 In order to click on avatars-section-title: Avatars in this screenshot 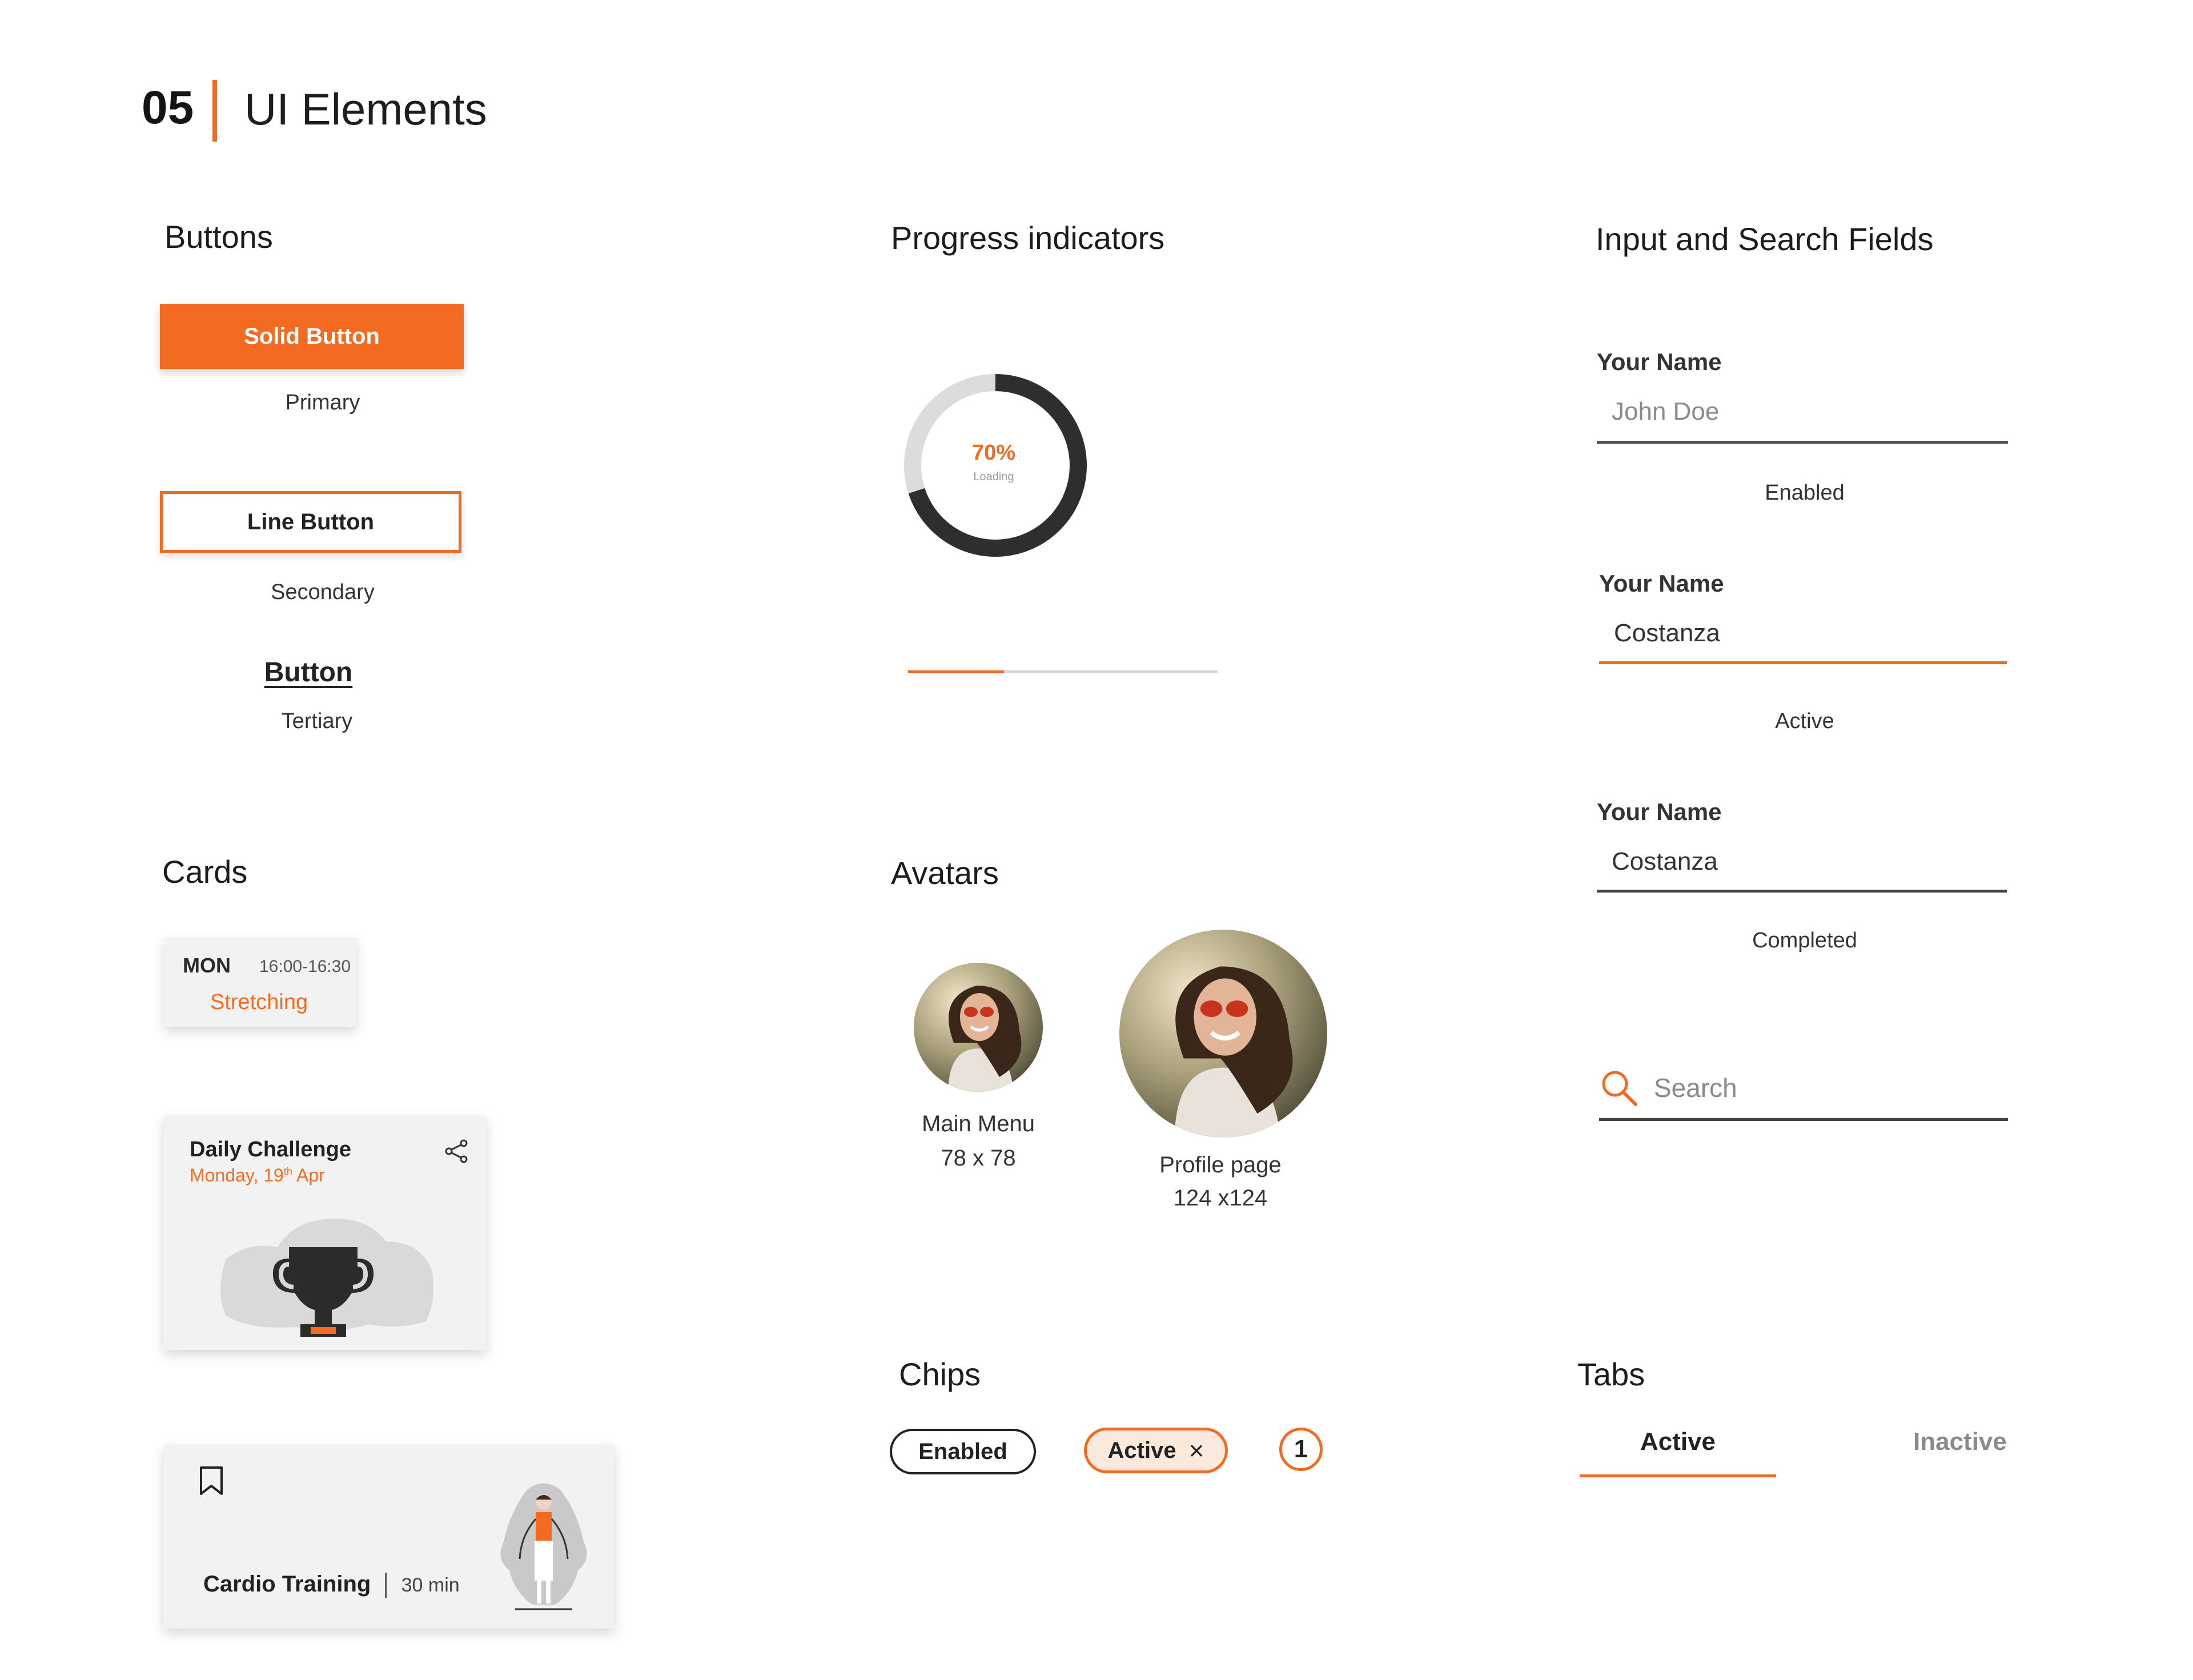, I will do `click(945, 873)`.